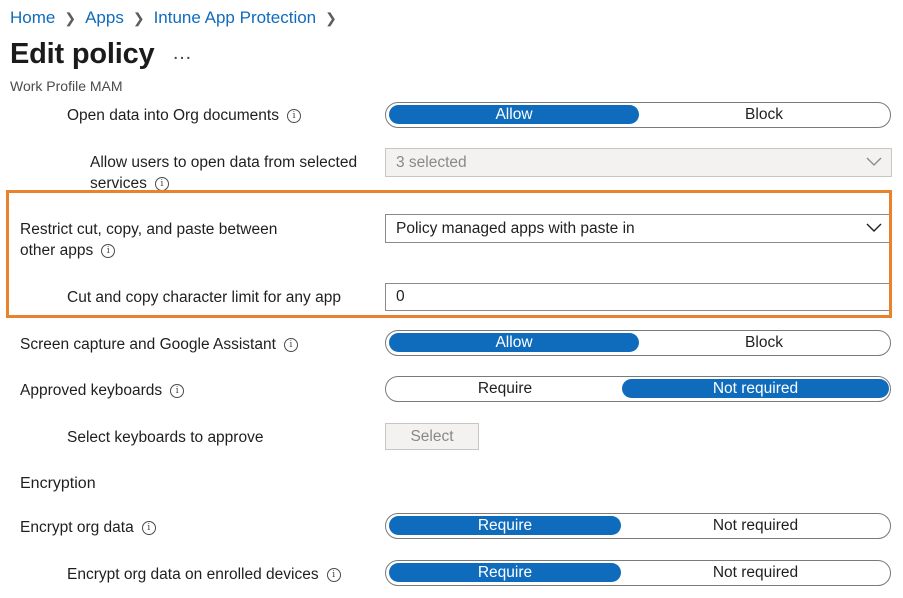 Image resolution: width=903 pixels, height=598 pixels. Describe the element at coordinates (638, 162) in the screenshot. I see `allow-users-services-dropdown: 3 selected` at that location.